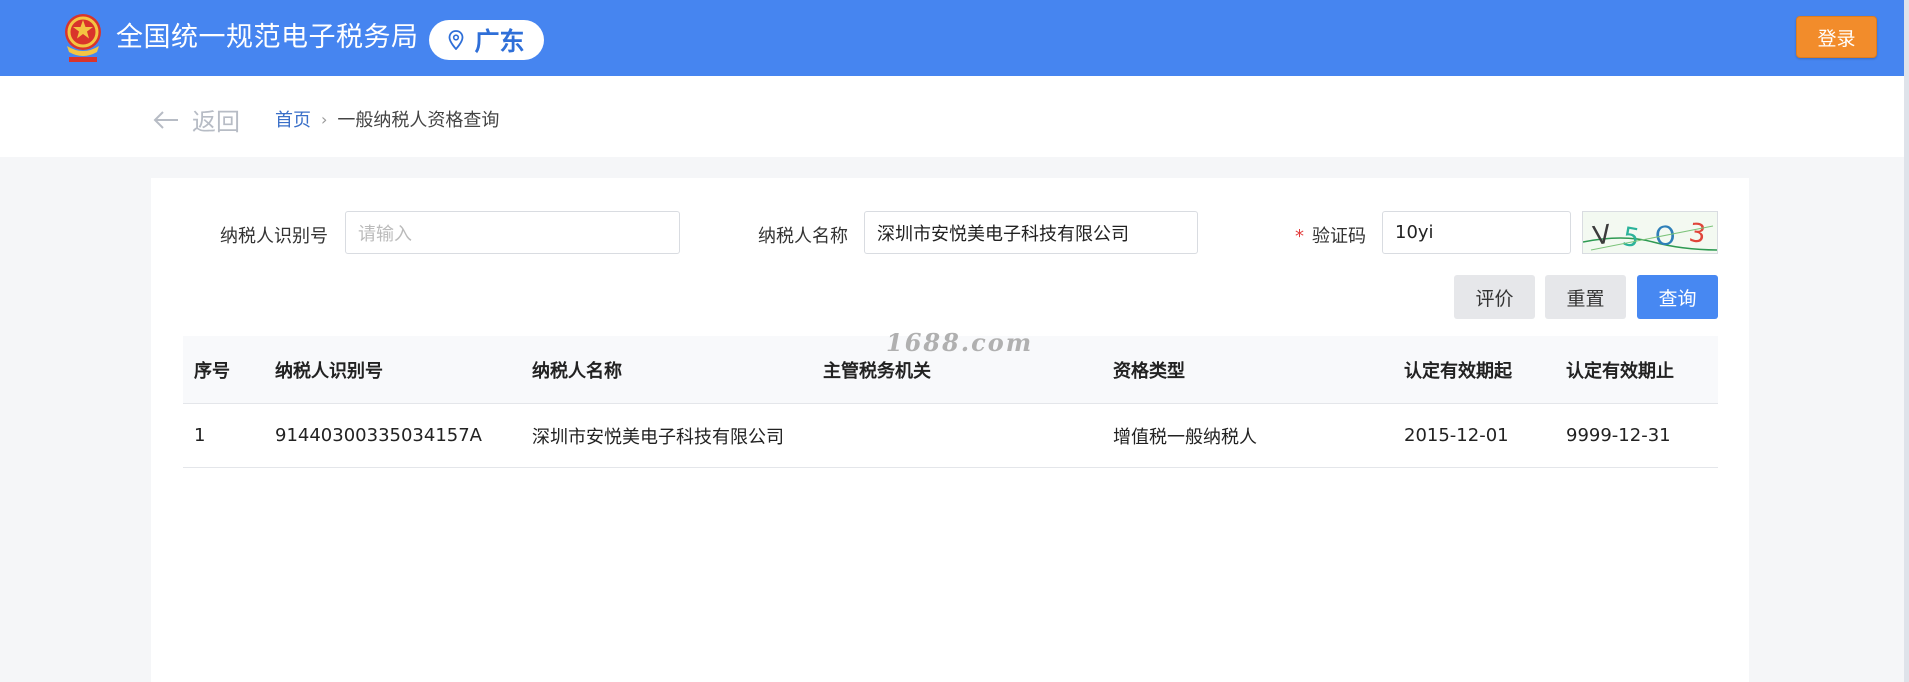  Describe the element at coordinates (216, 122) in the screenshot. I see `back-label: 返回` at that location.